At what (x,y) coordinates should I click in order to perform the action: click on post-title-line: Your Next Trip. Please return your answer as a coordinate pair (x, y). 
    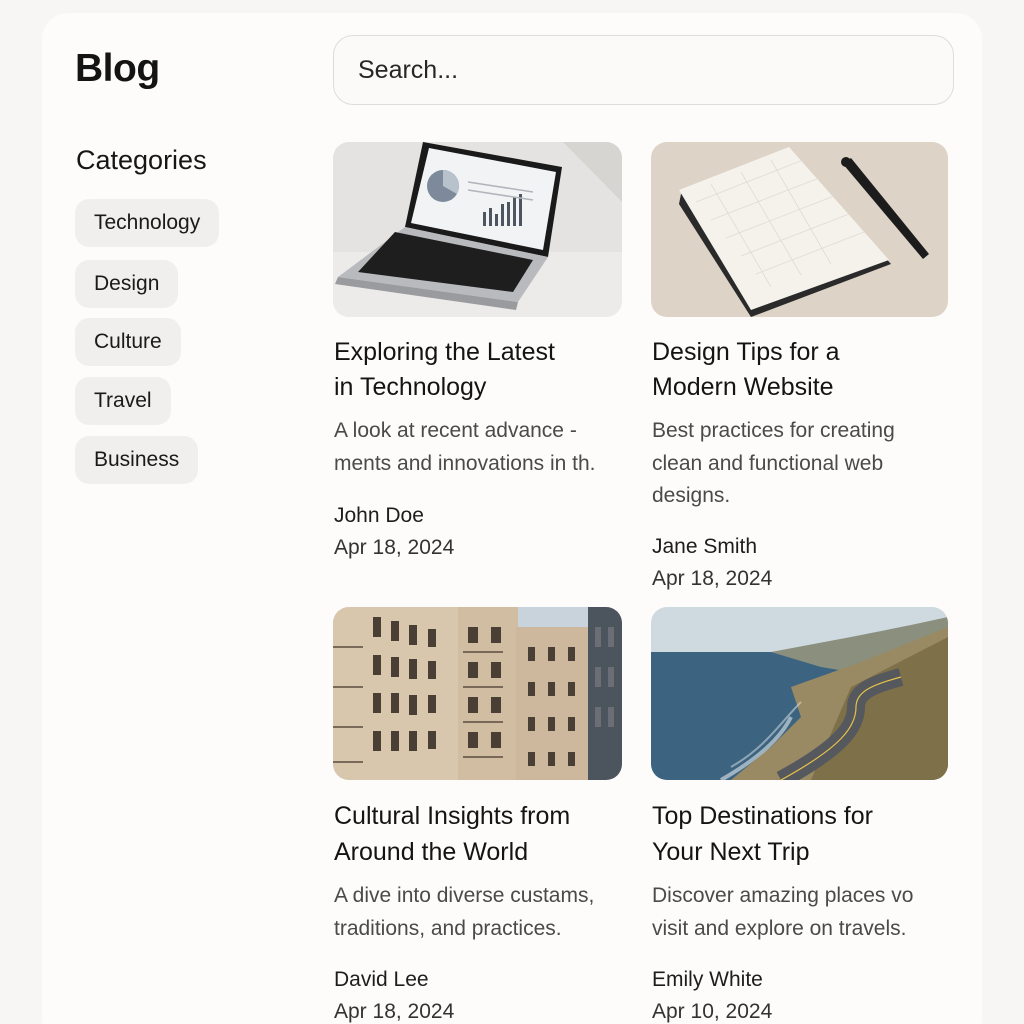
    Looking at the image, I should click on (802, 852).